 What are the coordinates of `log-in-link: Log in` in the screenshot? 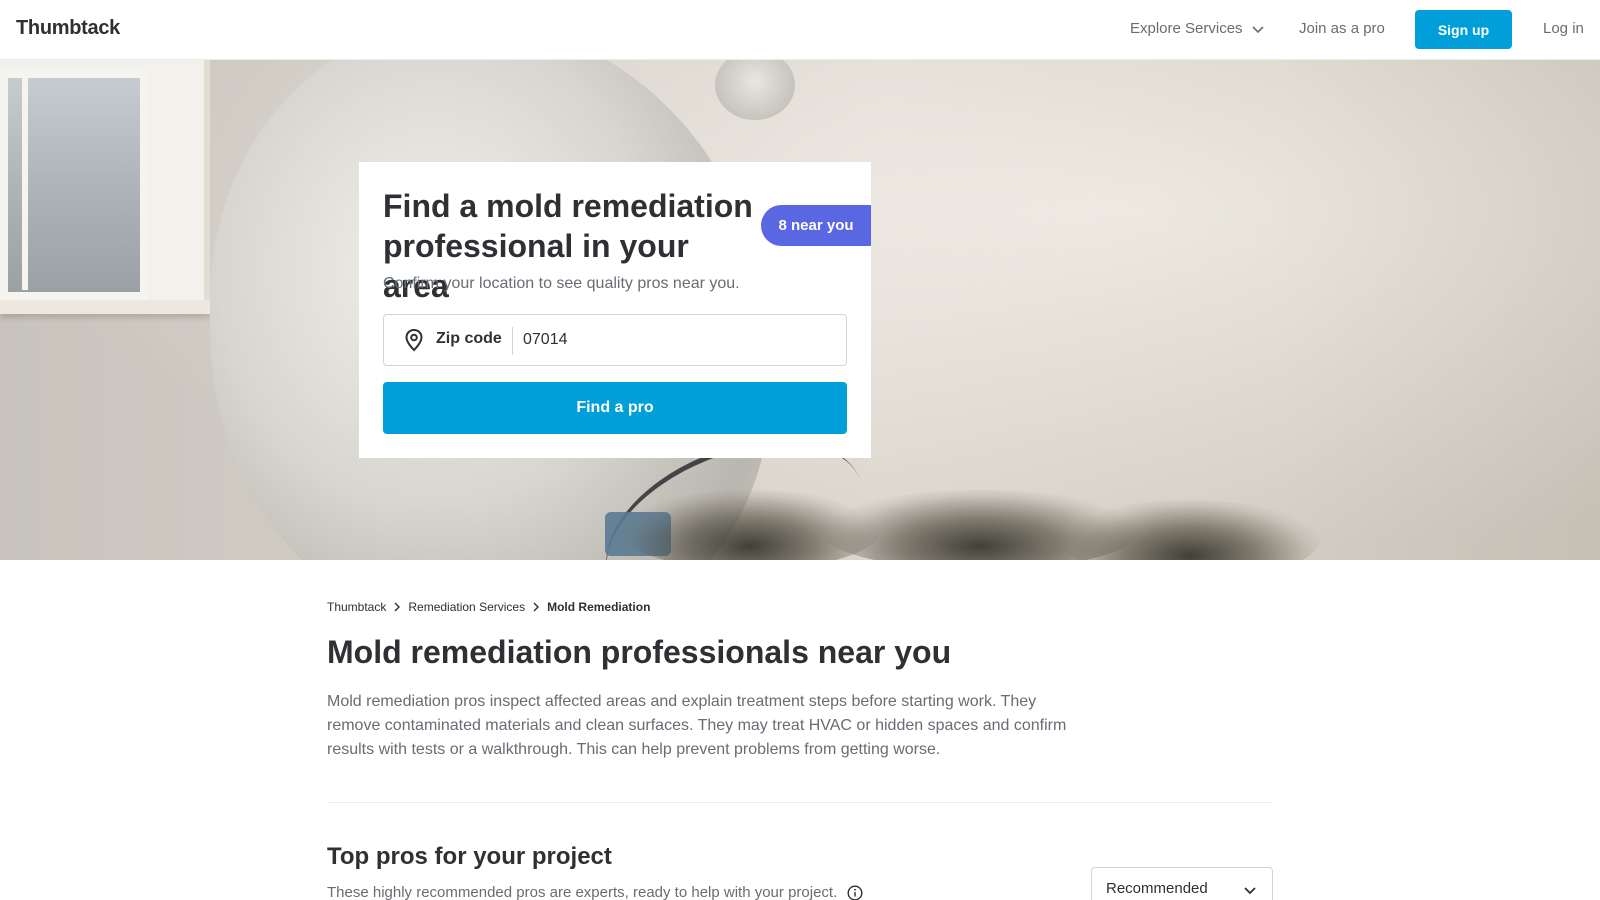 It's located at (1563, 28).